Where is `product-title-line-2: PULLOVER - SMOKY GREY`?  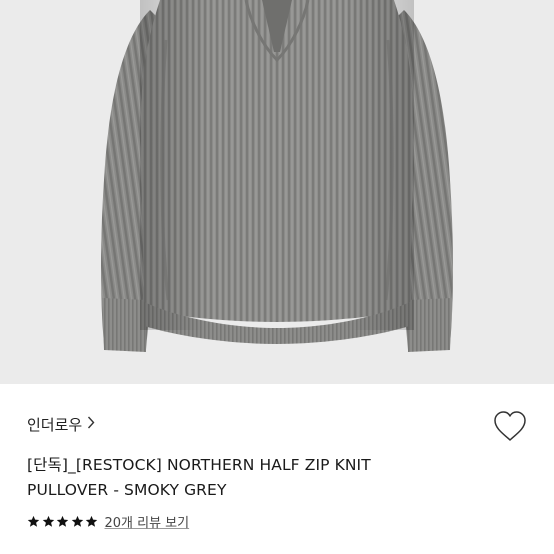 product-title-line-2: PULLOVER - SMOKY GREY is located at coordinates (127, 489).